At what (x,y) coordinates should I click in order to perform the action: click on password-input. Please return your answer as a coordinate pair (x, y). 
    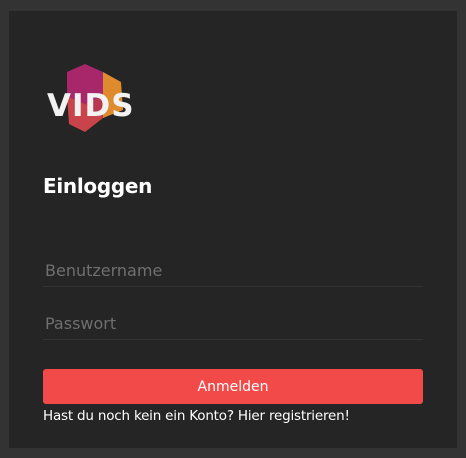
    Looking at the image, I should click on (234, 323).